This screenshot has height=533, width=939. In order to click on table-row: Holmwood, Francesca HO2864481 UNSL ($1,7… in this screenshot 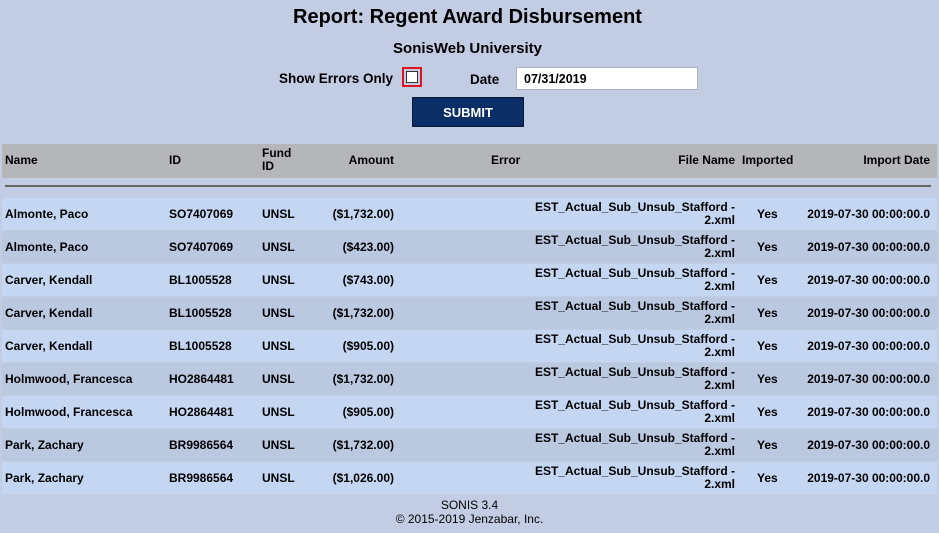, I will do `click(469, 379)`.